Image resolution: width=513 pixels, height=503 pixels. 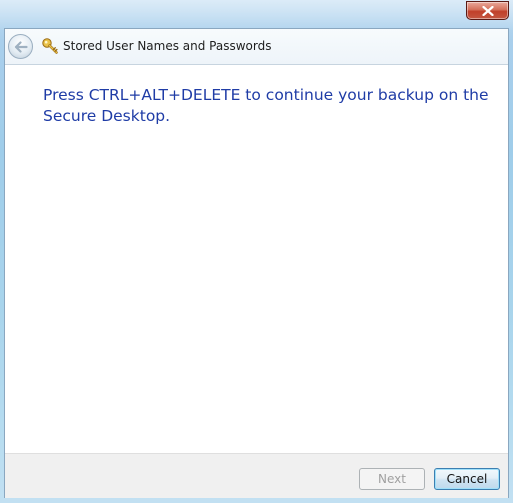 I want to click on navigation-bar: Stored User Names and Passwords, so click(x=256, y=47).